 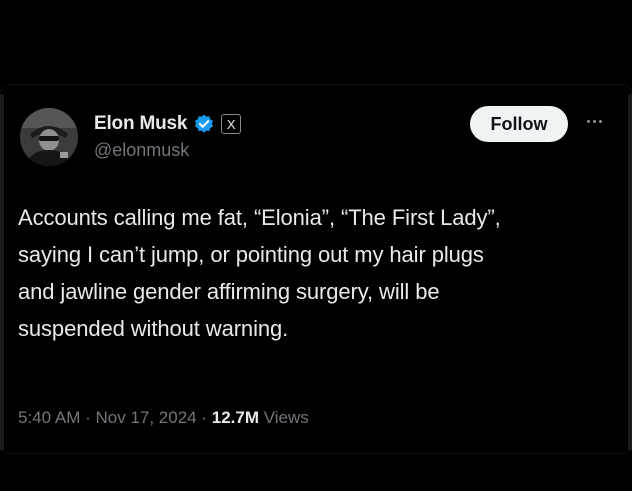 I want to click on avatar-image, so click(x=49, y=137).